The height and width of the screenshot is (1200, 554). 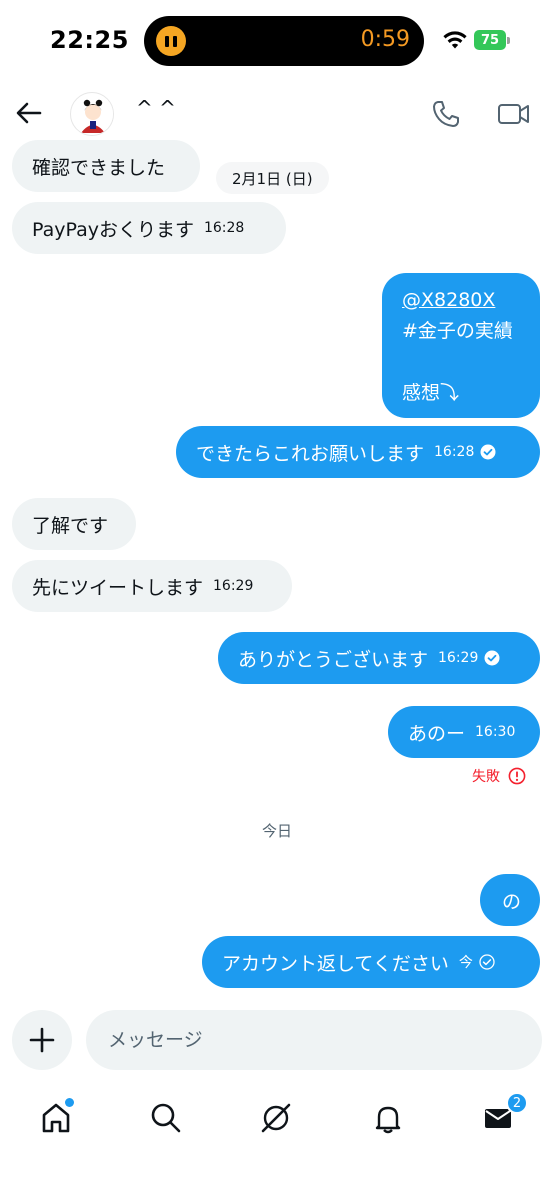 I want to click on bell-icon, so click(x=388, y=1120).